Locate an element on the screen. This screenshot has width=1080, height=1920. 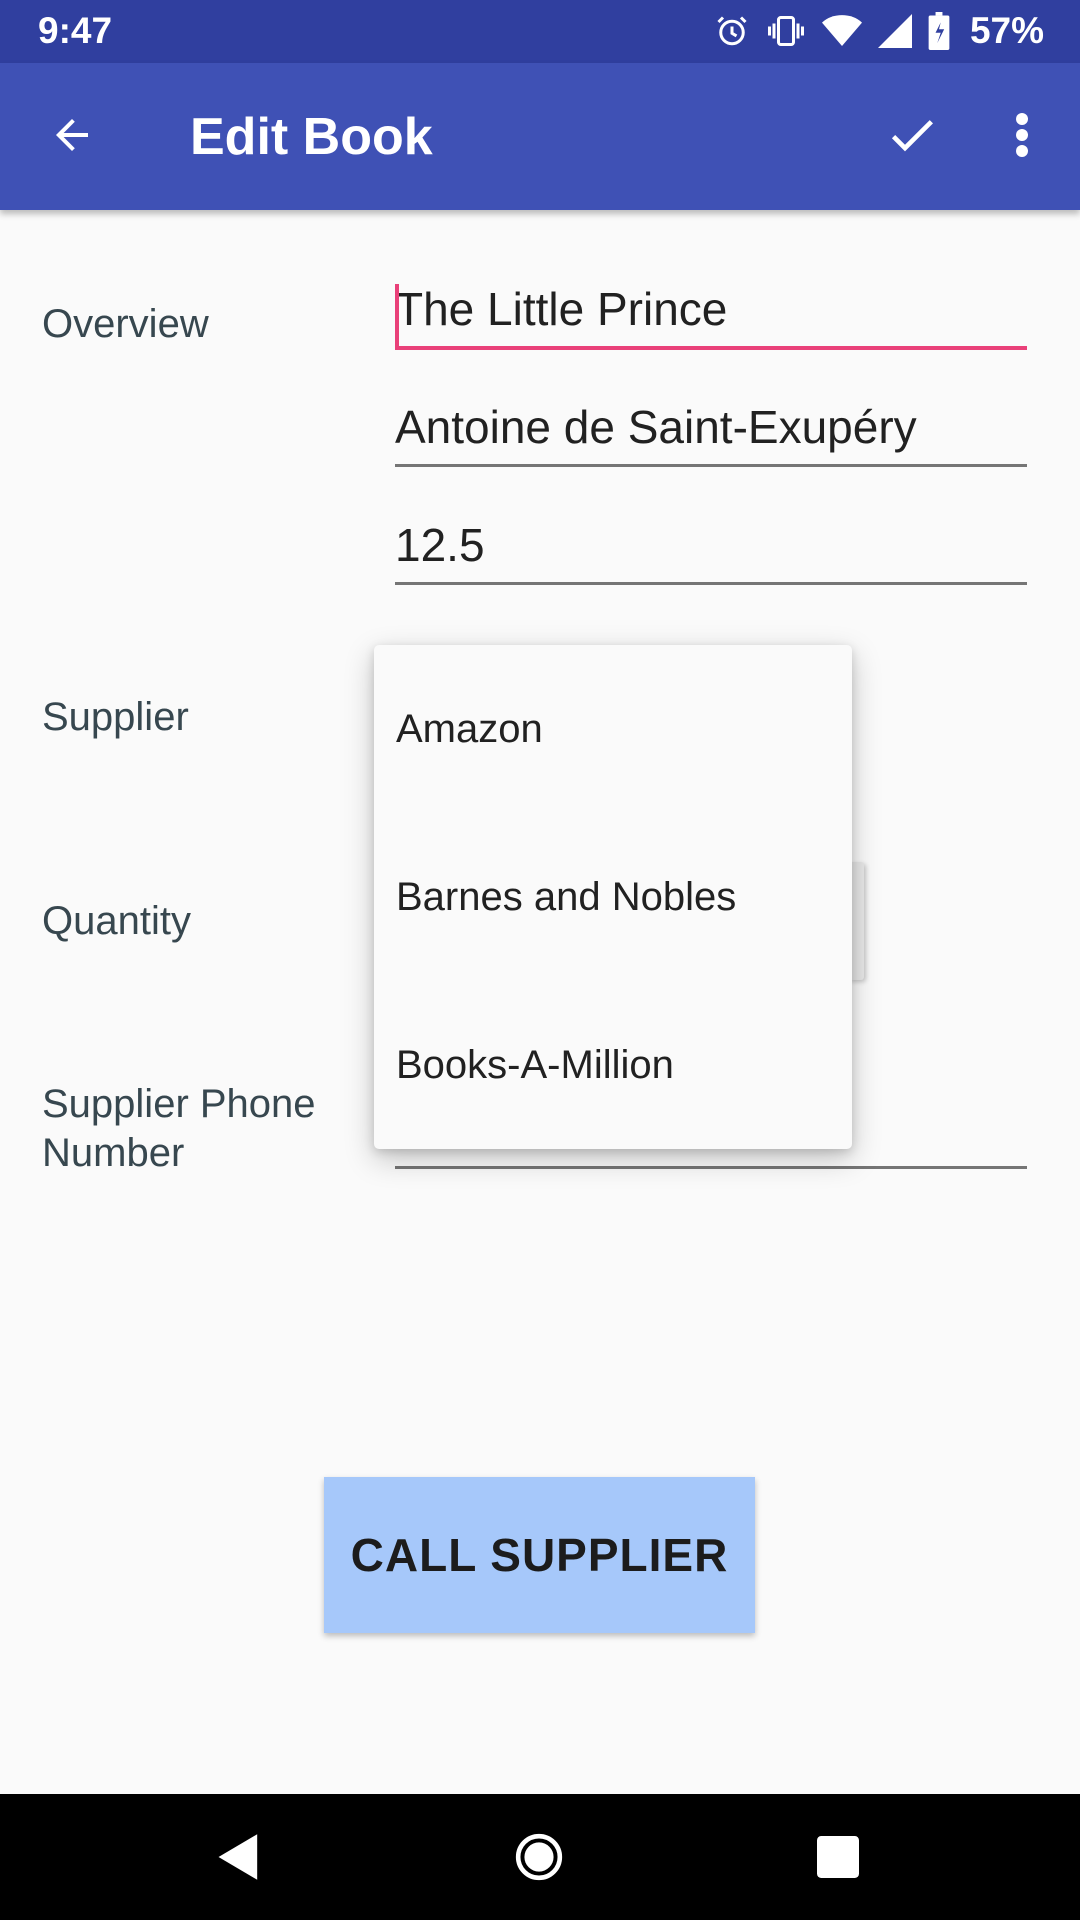
home-circle-icon is located at coordinates (539, 1859).